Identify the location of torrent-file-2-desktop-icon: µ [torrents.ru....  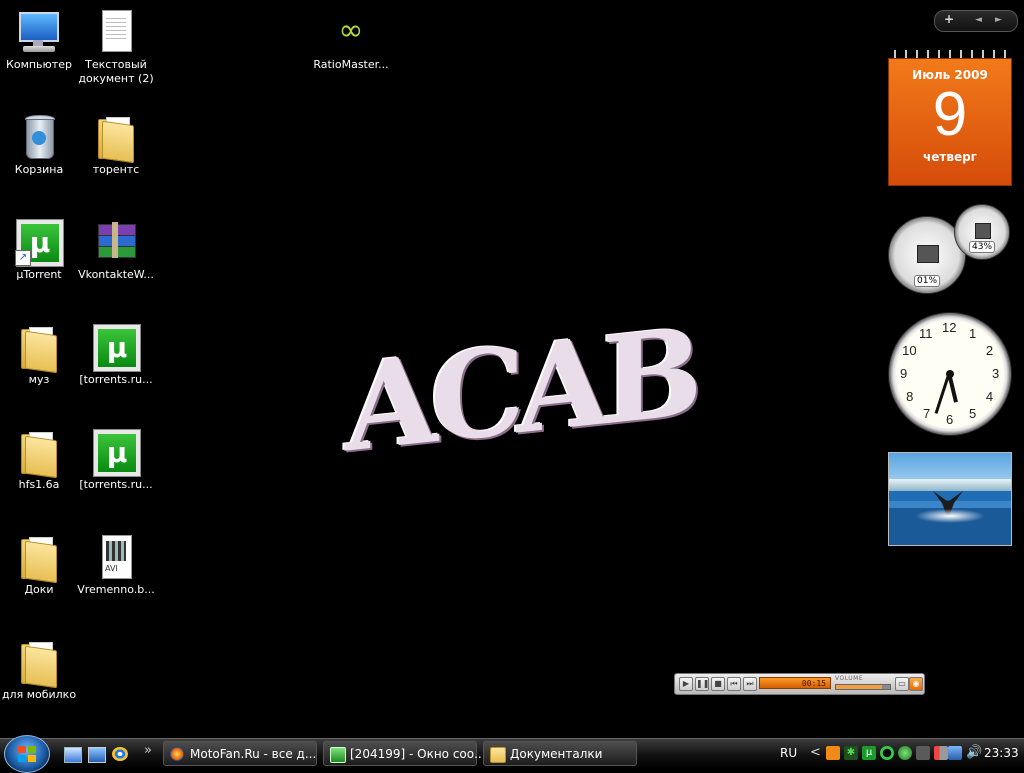
(116, 458).